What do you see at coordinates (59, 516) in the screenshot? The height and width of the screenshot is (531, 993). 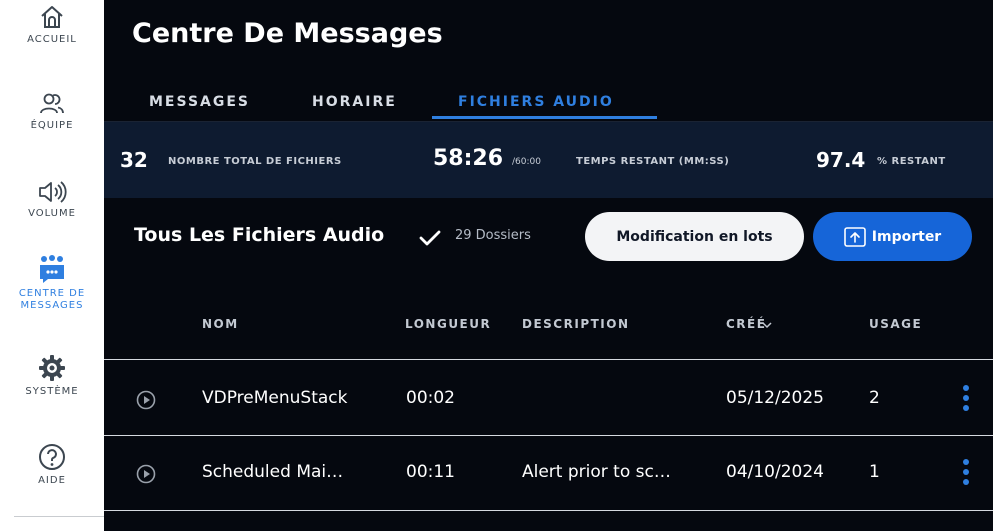 I see `sidebar-divider` at bounding box center [59, 516].